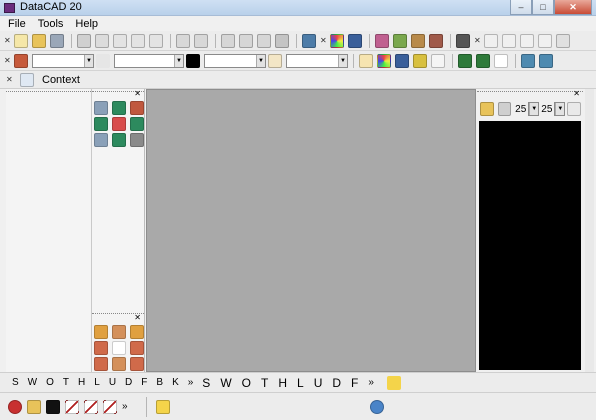 This screenshot has width=596, height=420. I want to click on line-icon, so click(72, 406).